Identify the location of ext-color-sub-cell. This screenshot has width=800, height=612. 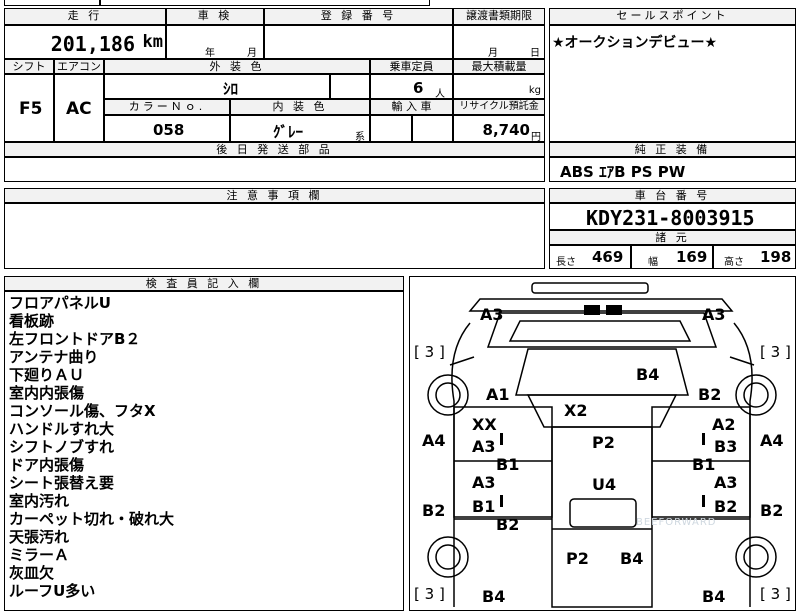
(350, 86).